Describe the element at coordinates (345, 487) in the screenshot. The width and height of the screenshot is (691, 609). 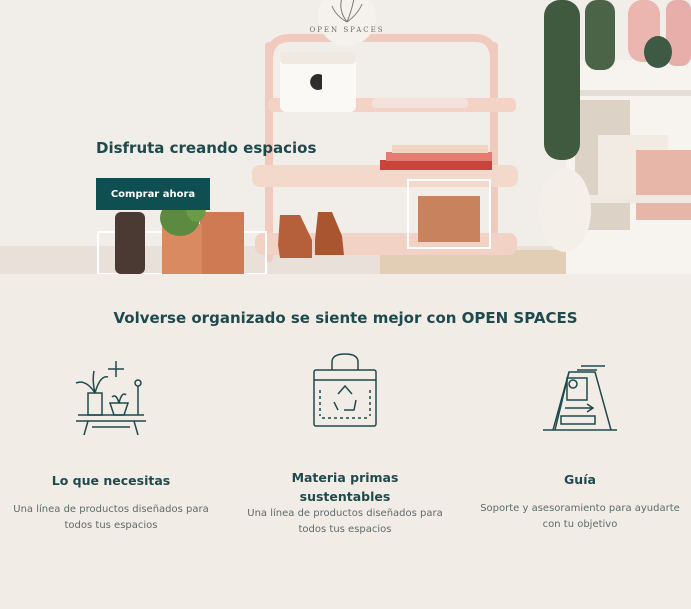
I see `feature-title: Materia primas sustentables` at that location.